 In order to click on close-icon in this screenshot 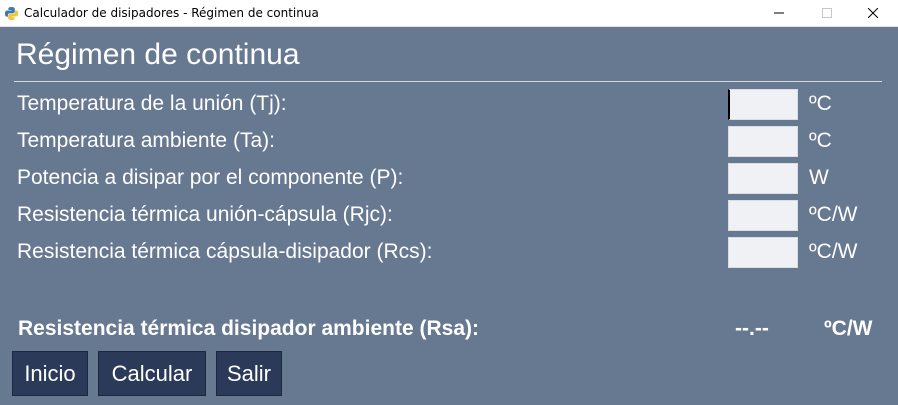, I will do `click(873, 13)`.